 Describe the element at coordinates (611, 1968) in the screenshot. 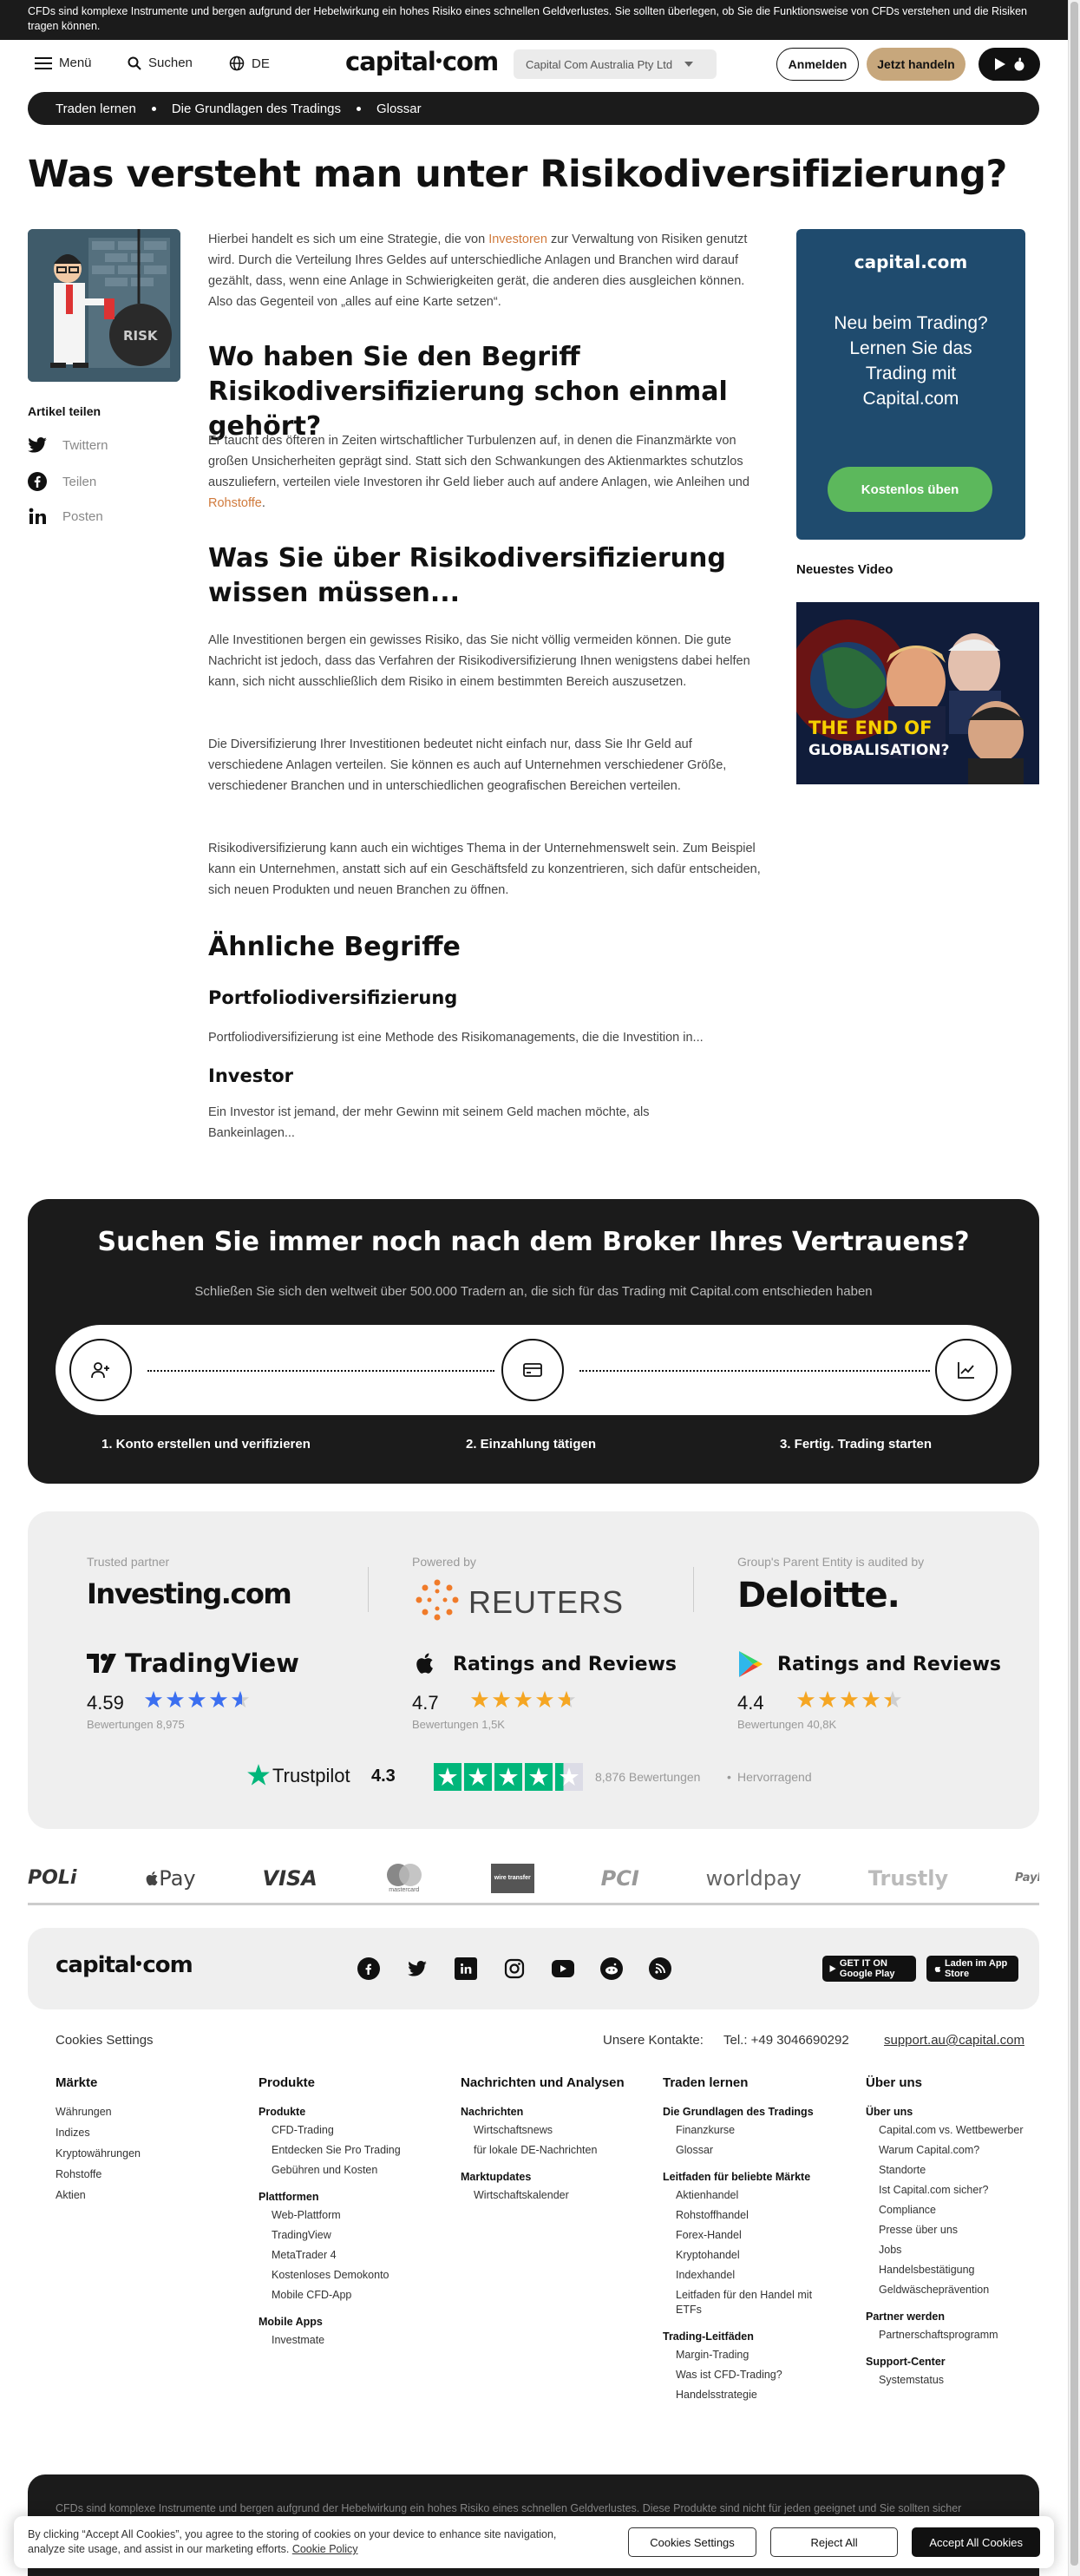

I see `reddit-icon` at that location.